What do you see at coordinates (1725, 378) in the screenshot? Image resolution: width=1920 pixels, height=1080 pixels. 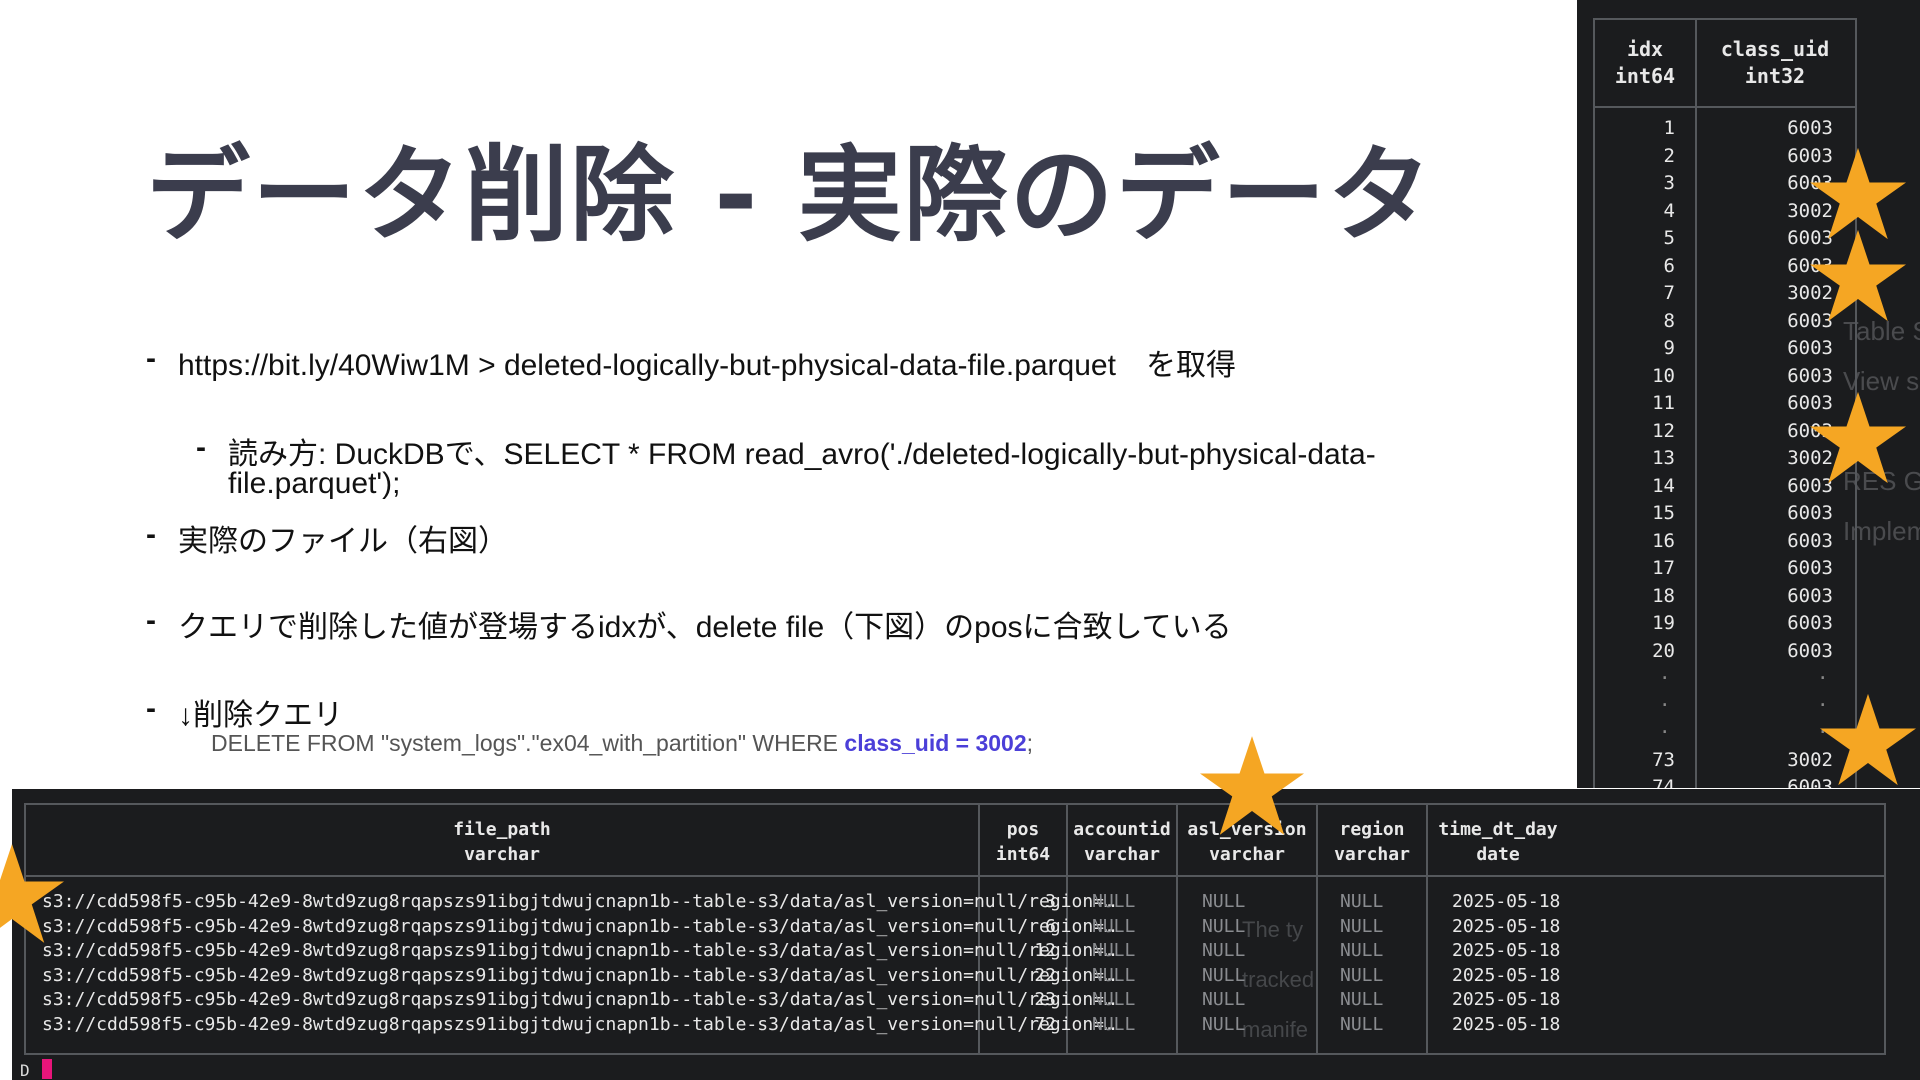 I see `table-row: 10 6003` at bounding box center [1725, 378].